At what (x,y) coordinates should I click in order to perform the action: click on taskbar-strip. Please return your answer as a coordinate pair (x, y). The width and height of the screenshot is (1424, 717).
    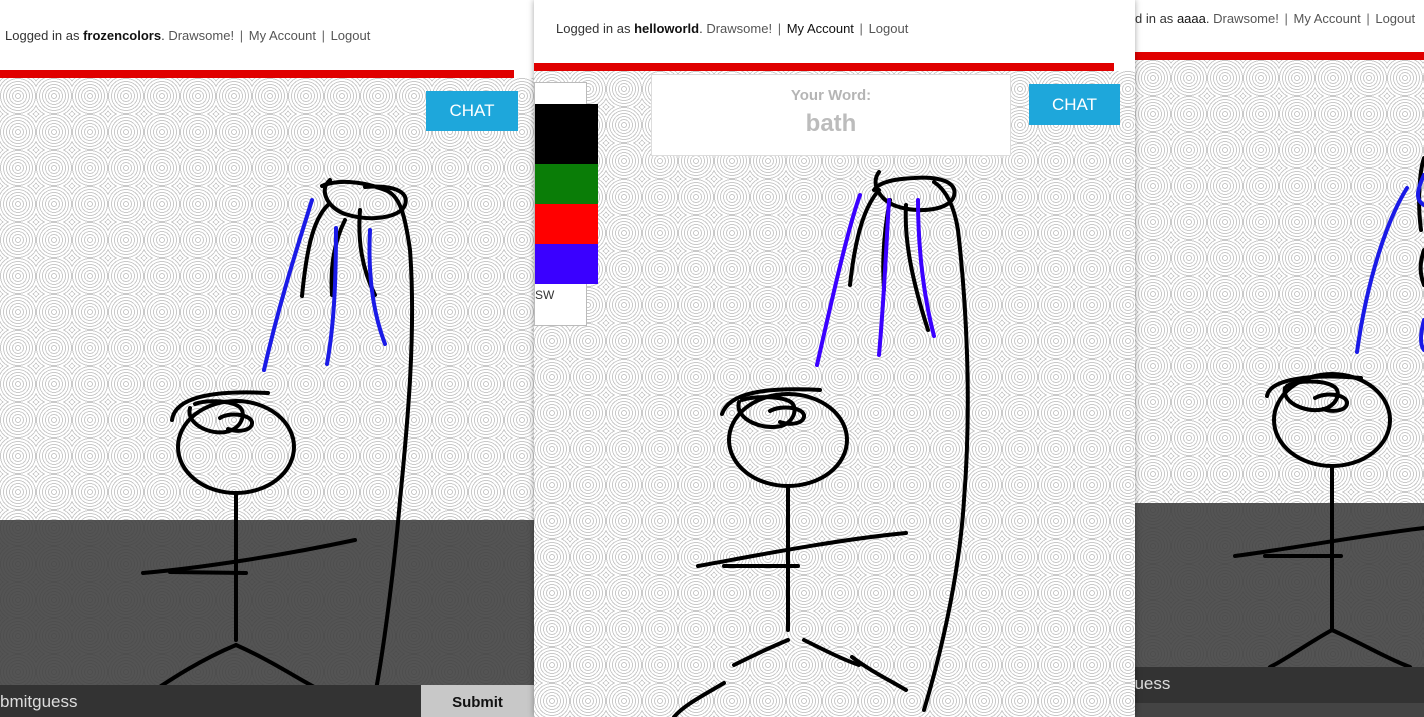
    Looking at the image, I should click on (1279, 710).